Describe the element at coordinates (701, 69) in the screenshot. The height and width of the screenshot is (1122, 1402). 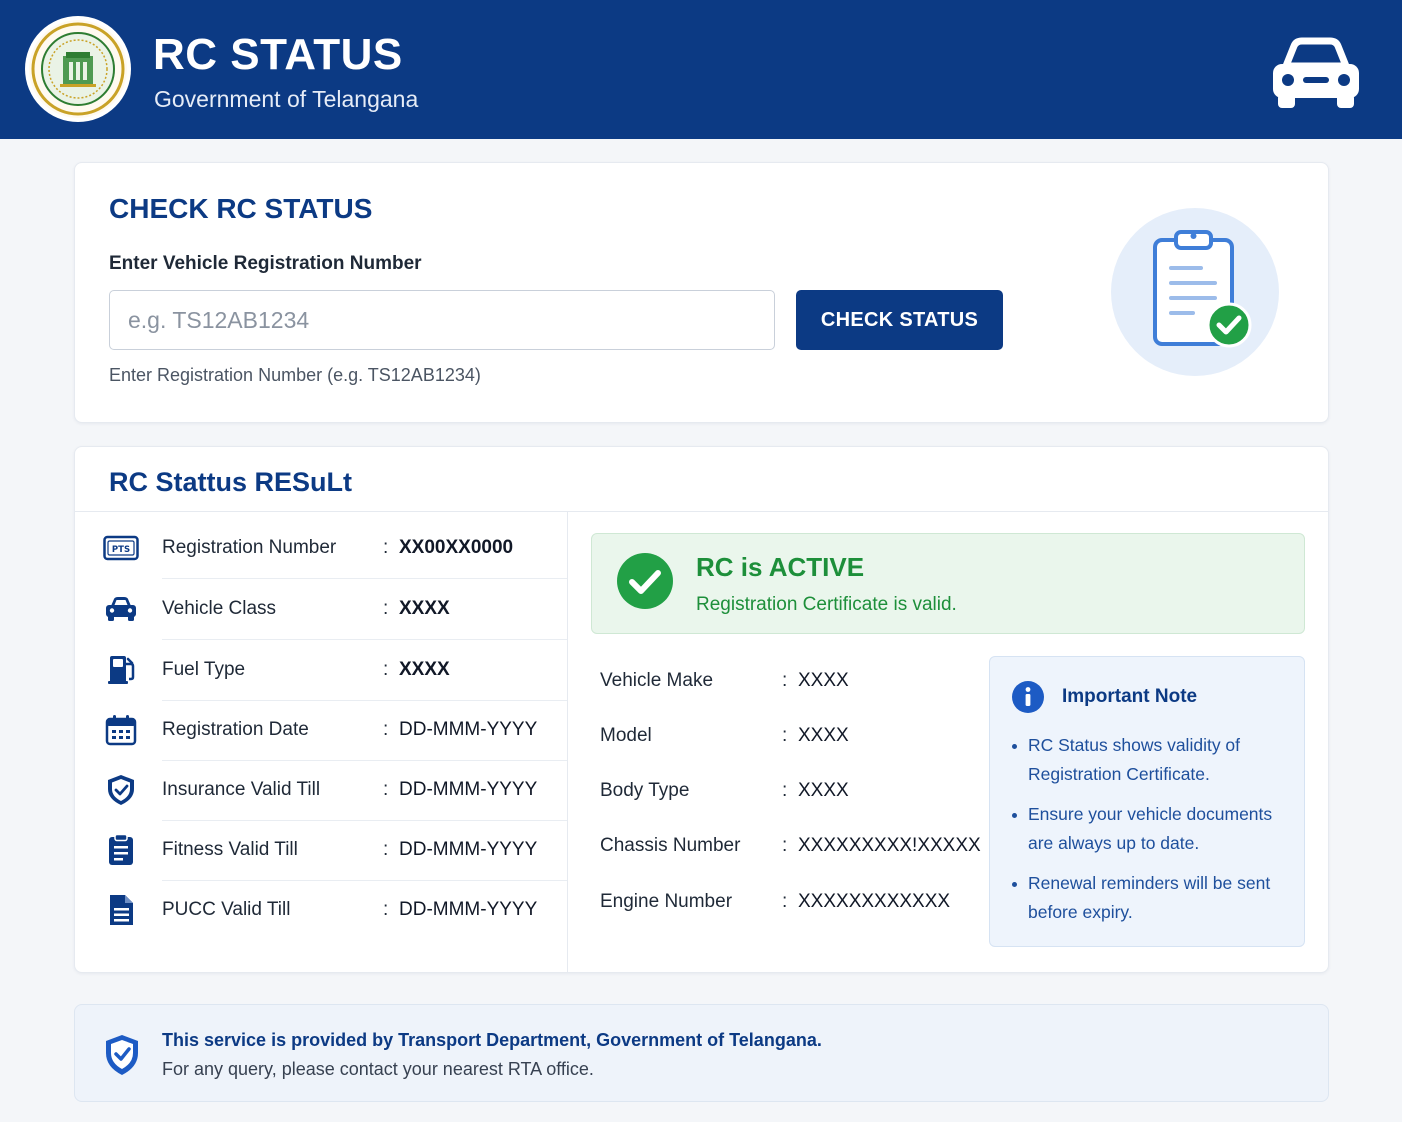
I see `app-header: RC STATUS Government of Telangana` at that location.